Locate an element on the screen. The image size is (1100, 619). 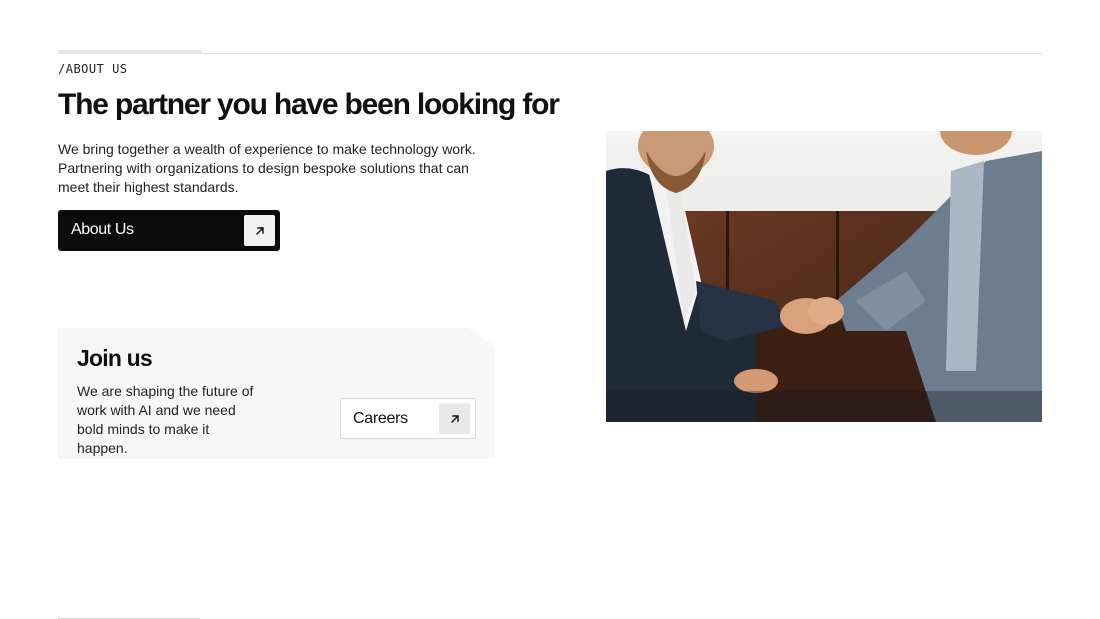
about-us-button-label: About Us is located at coordinates (102, 229).